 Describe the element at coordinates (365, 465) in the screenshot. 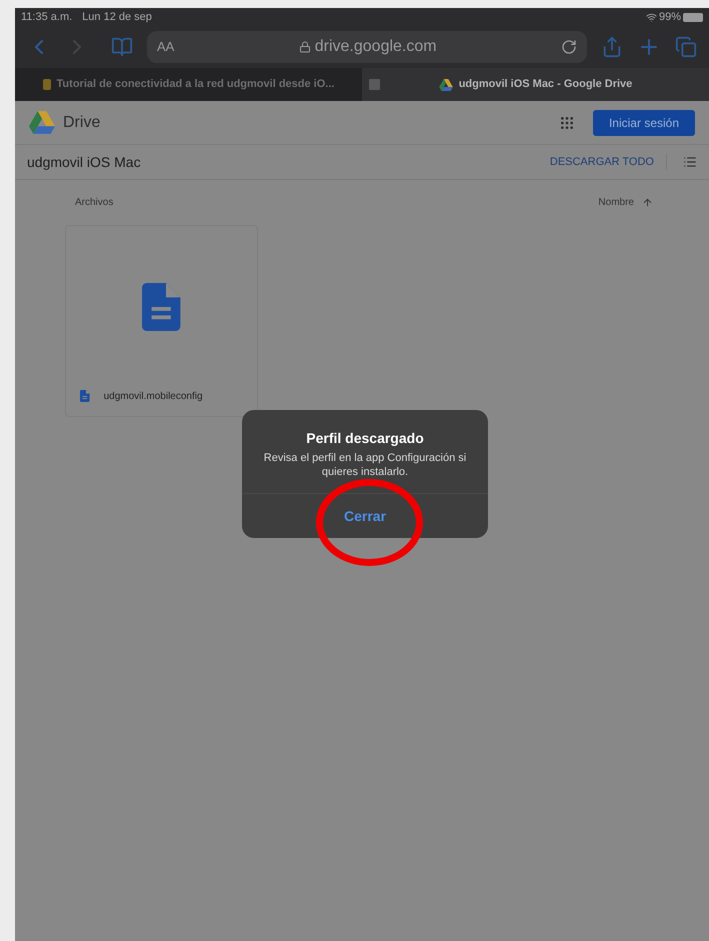

I see `alert-message: Revisa el perfil en la app Configuración si quieres instalarlo.` at that location.